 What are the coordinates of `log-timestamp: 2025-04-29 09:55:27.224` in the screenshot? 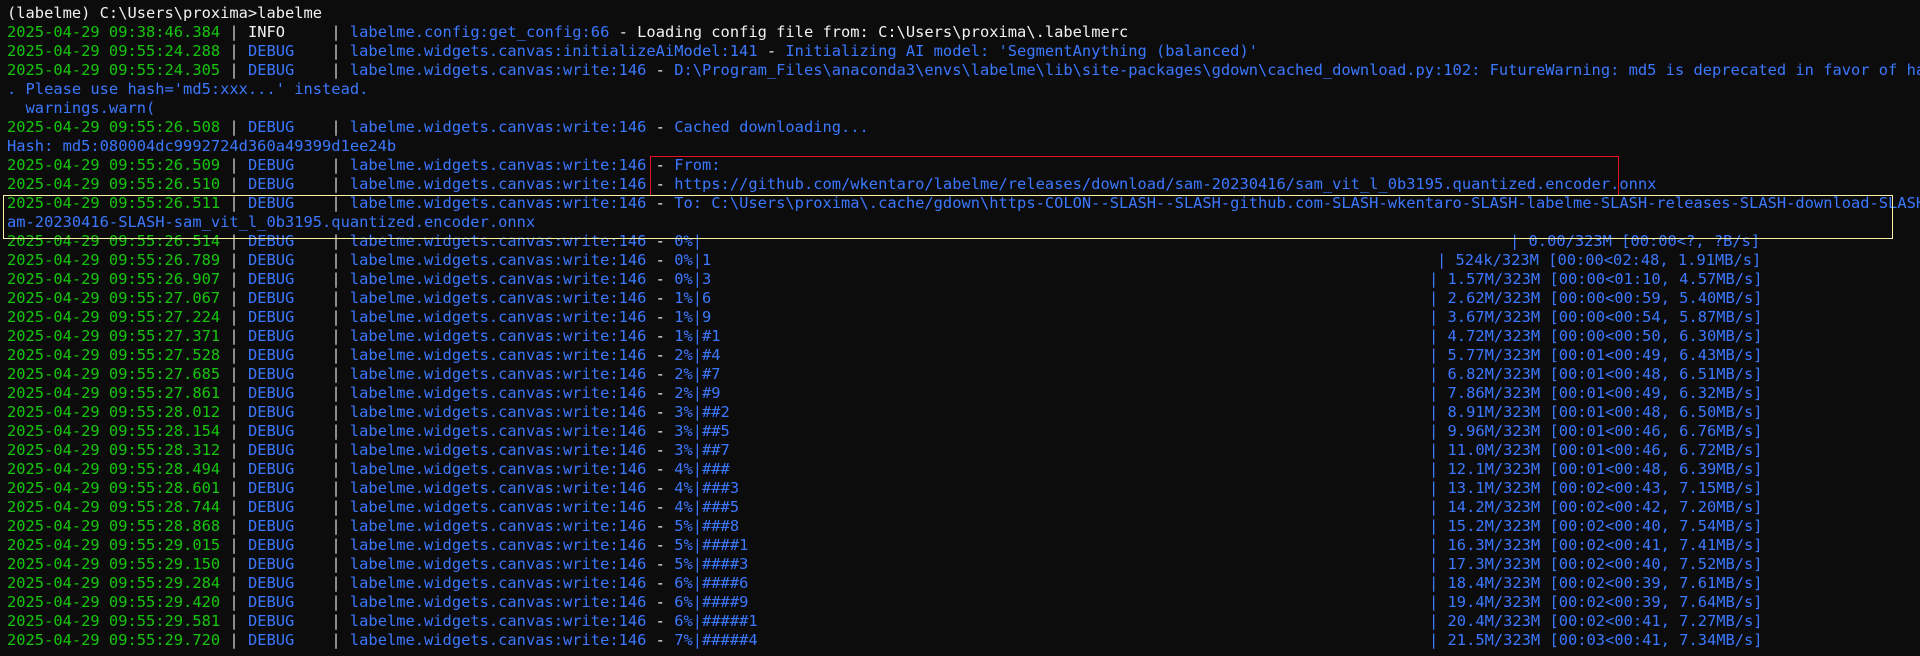 It's located at (114, 317).